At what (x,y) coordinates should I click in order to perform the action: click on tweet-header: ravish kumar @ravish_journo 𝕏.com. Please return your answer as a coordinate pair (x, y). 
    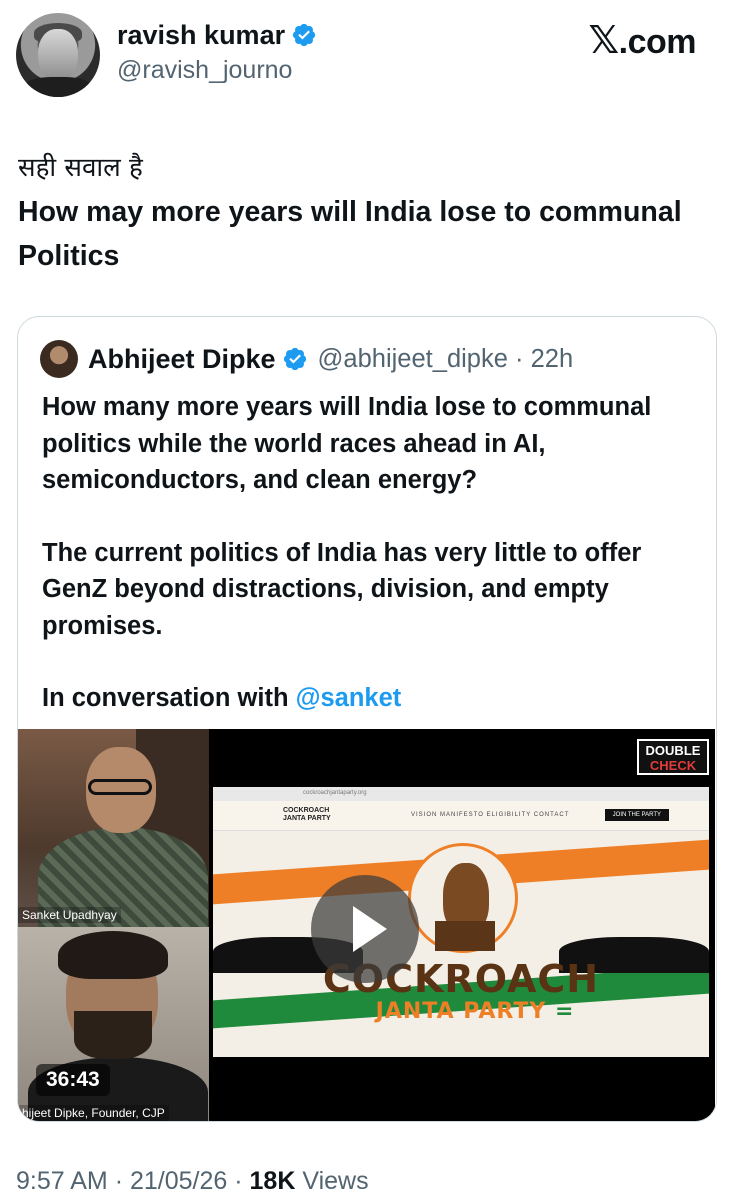
    Looking at the image, I should click on (367, 55).